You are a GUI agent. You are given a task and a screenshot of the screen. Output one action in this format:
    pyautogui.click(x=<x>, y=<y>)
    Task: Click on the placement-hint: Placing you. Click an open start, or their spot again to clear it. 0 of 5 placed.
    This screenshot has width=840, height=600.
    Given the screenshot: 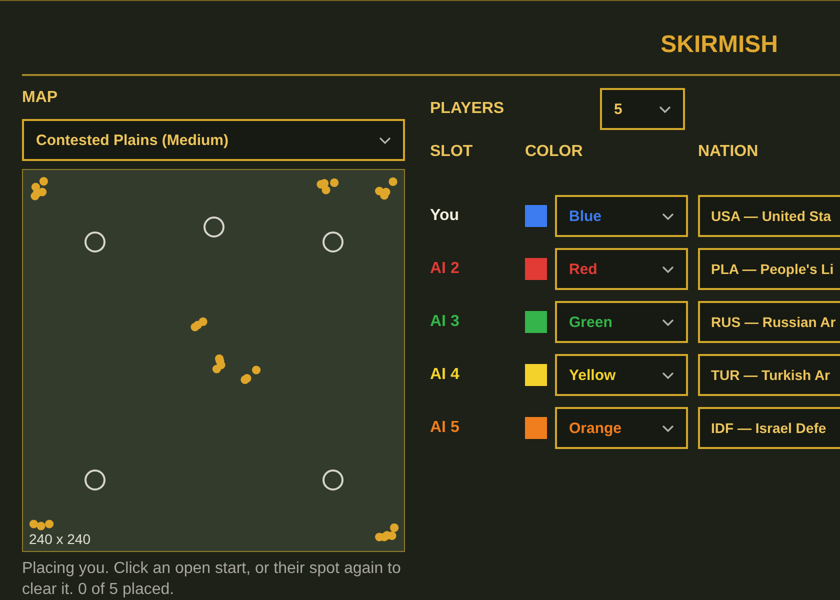 What is the action you would take?
    pyautogui.click(x=212, y=579)
    